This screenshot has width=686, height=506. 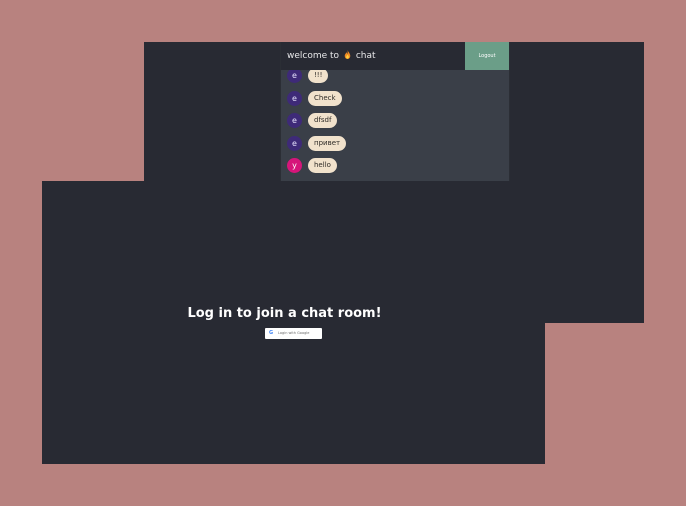 I want to click on message-item: e привет, so click(x=317, y=143).